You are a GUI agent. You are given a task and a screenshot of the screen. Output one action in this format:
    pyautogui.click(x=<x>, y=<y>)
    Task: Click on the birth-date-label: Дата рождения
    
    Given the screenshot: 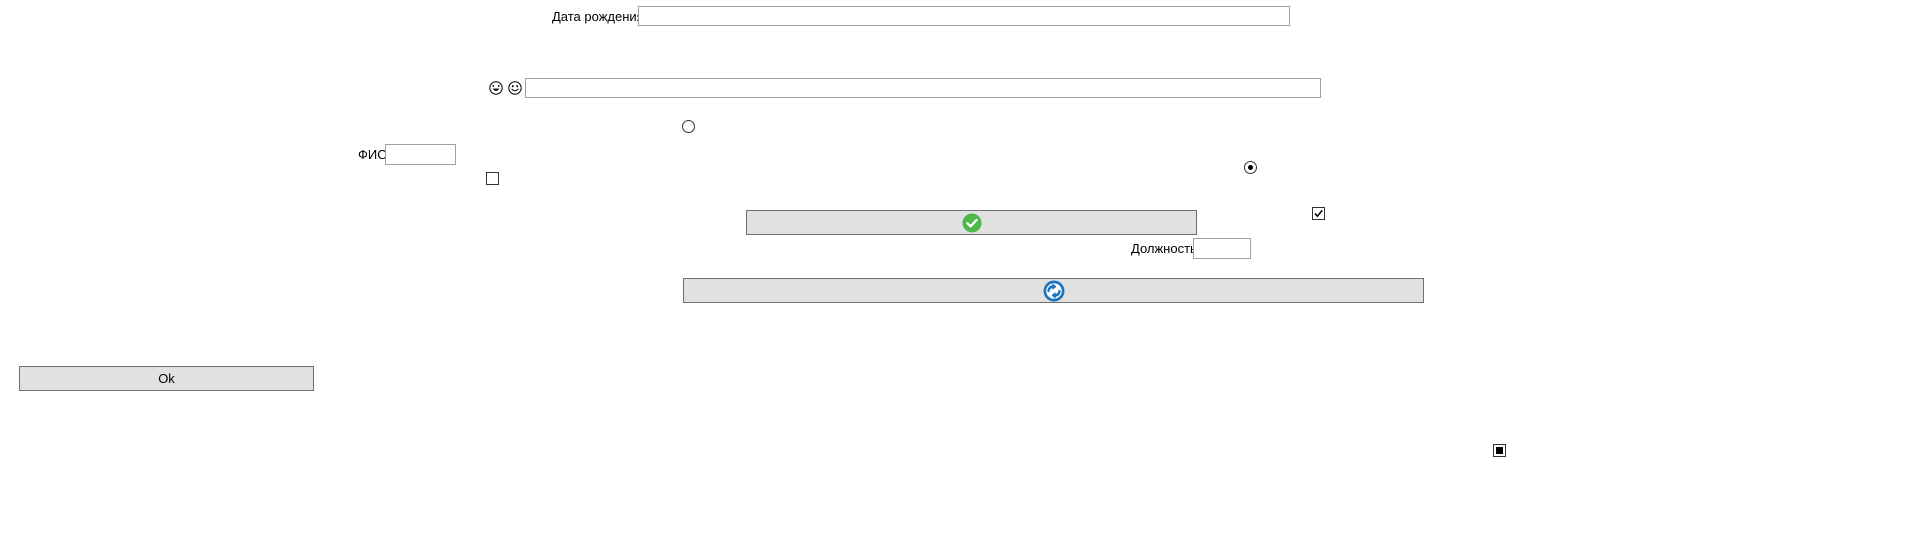 What is the action you would take?
    pyautogui.click(x=598, y=16)
    